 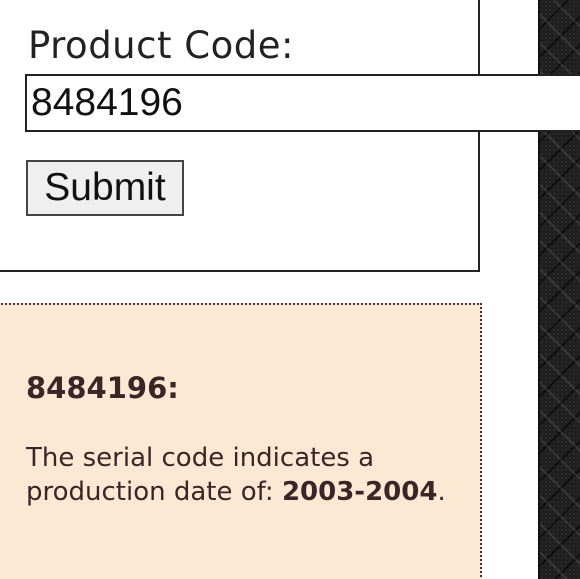 What do you see at coordinates (105, 188) in the screenshot?
I see `submit-button: Submit` at bounding box center [105, 188].